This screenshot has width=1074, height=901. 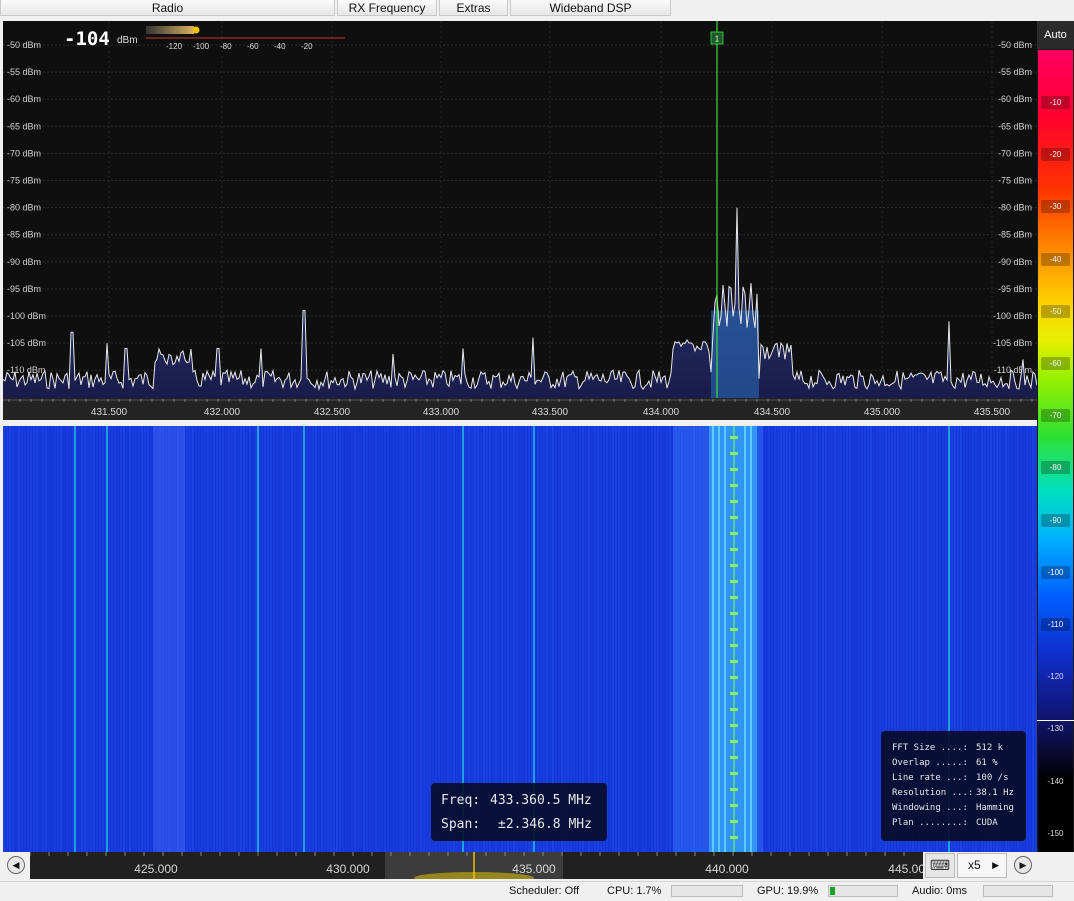 I want to click on db-label-left: -65 dBm, so click(x=24, y=126).